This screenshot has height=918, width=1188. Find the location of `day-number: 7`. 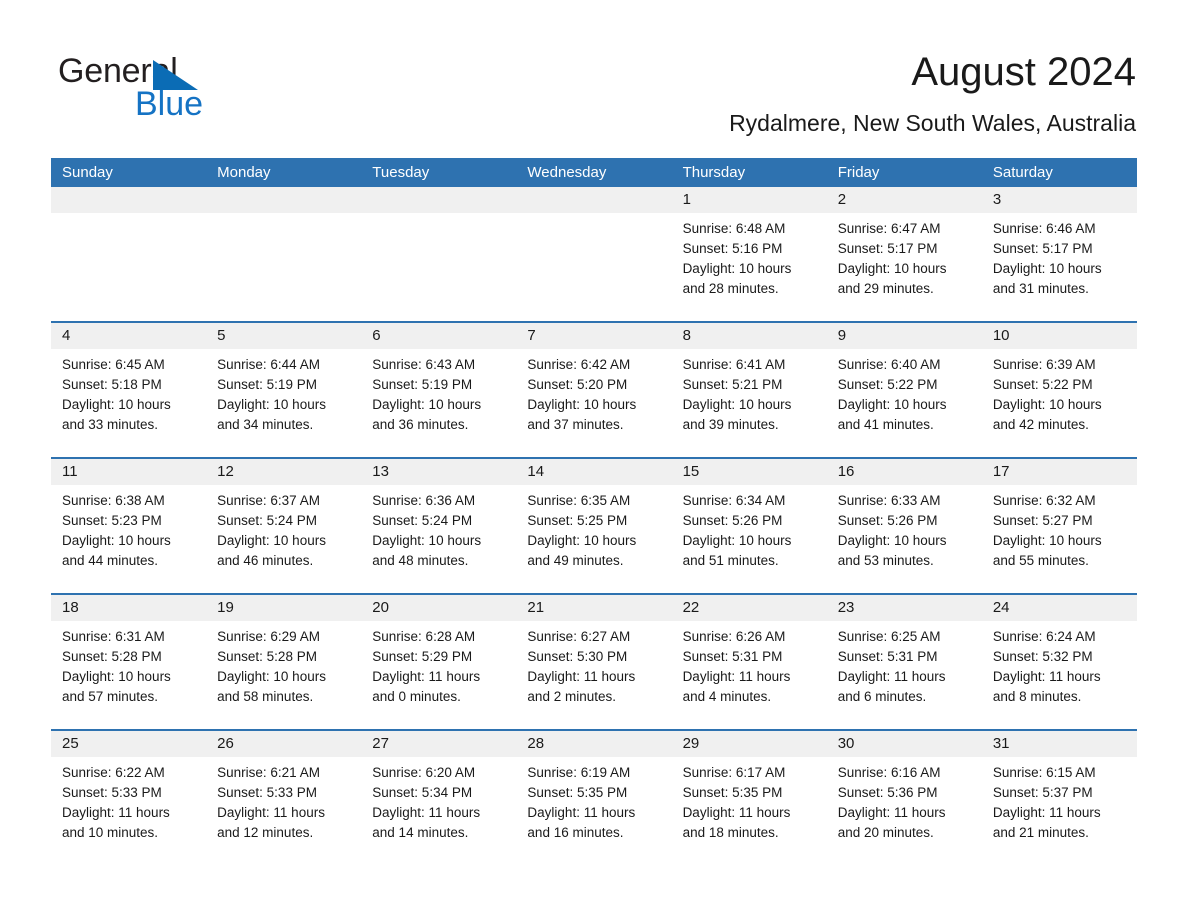

day-number: 7 is located at coordinates (593, 336).